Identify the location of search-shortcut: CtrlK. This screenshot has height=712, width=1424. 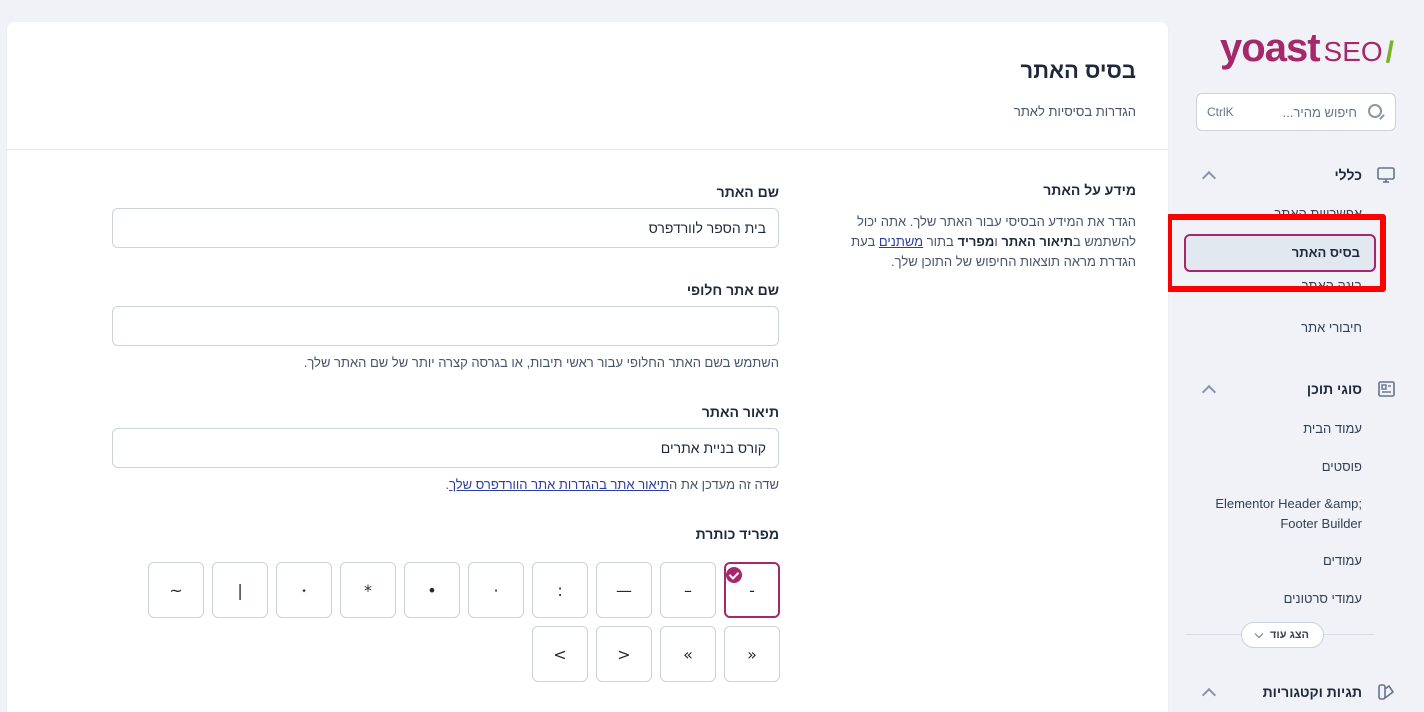
(1220, 112).